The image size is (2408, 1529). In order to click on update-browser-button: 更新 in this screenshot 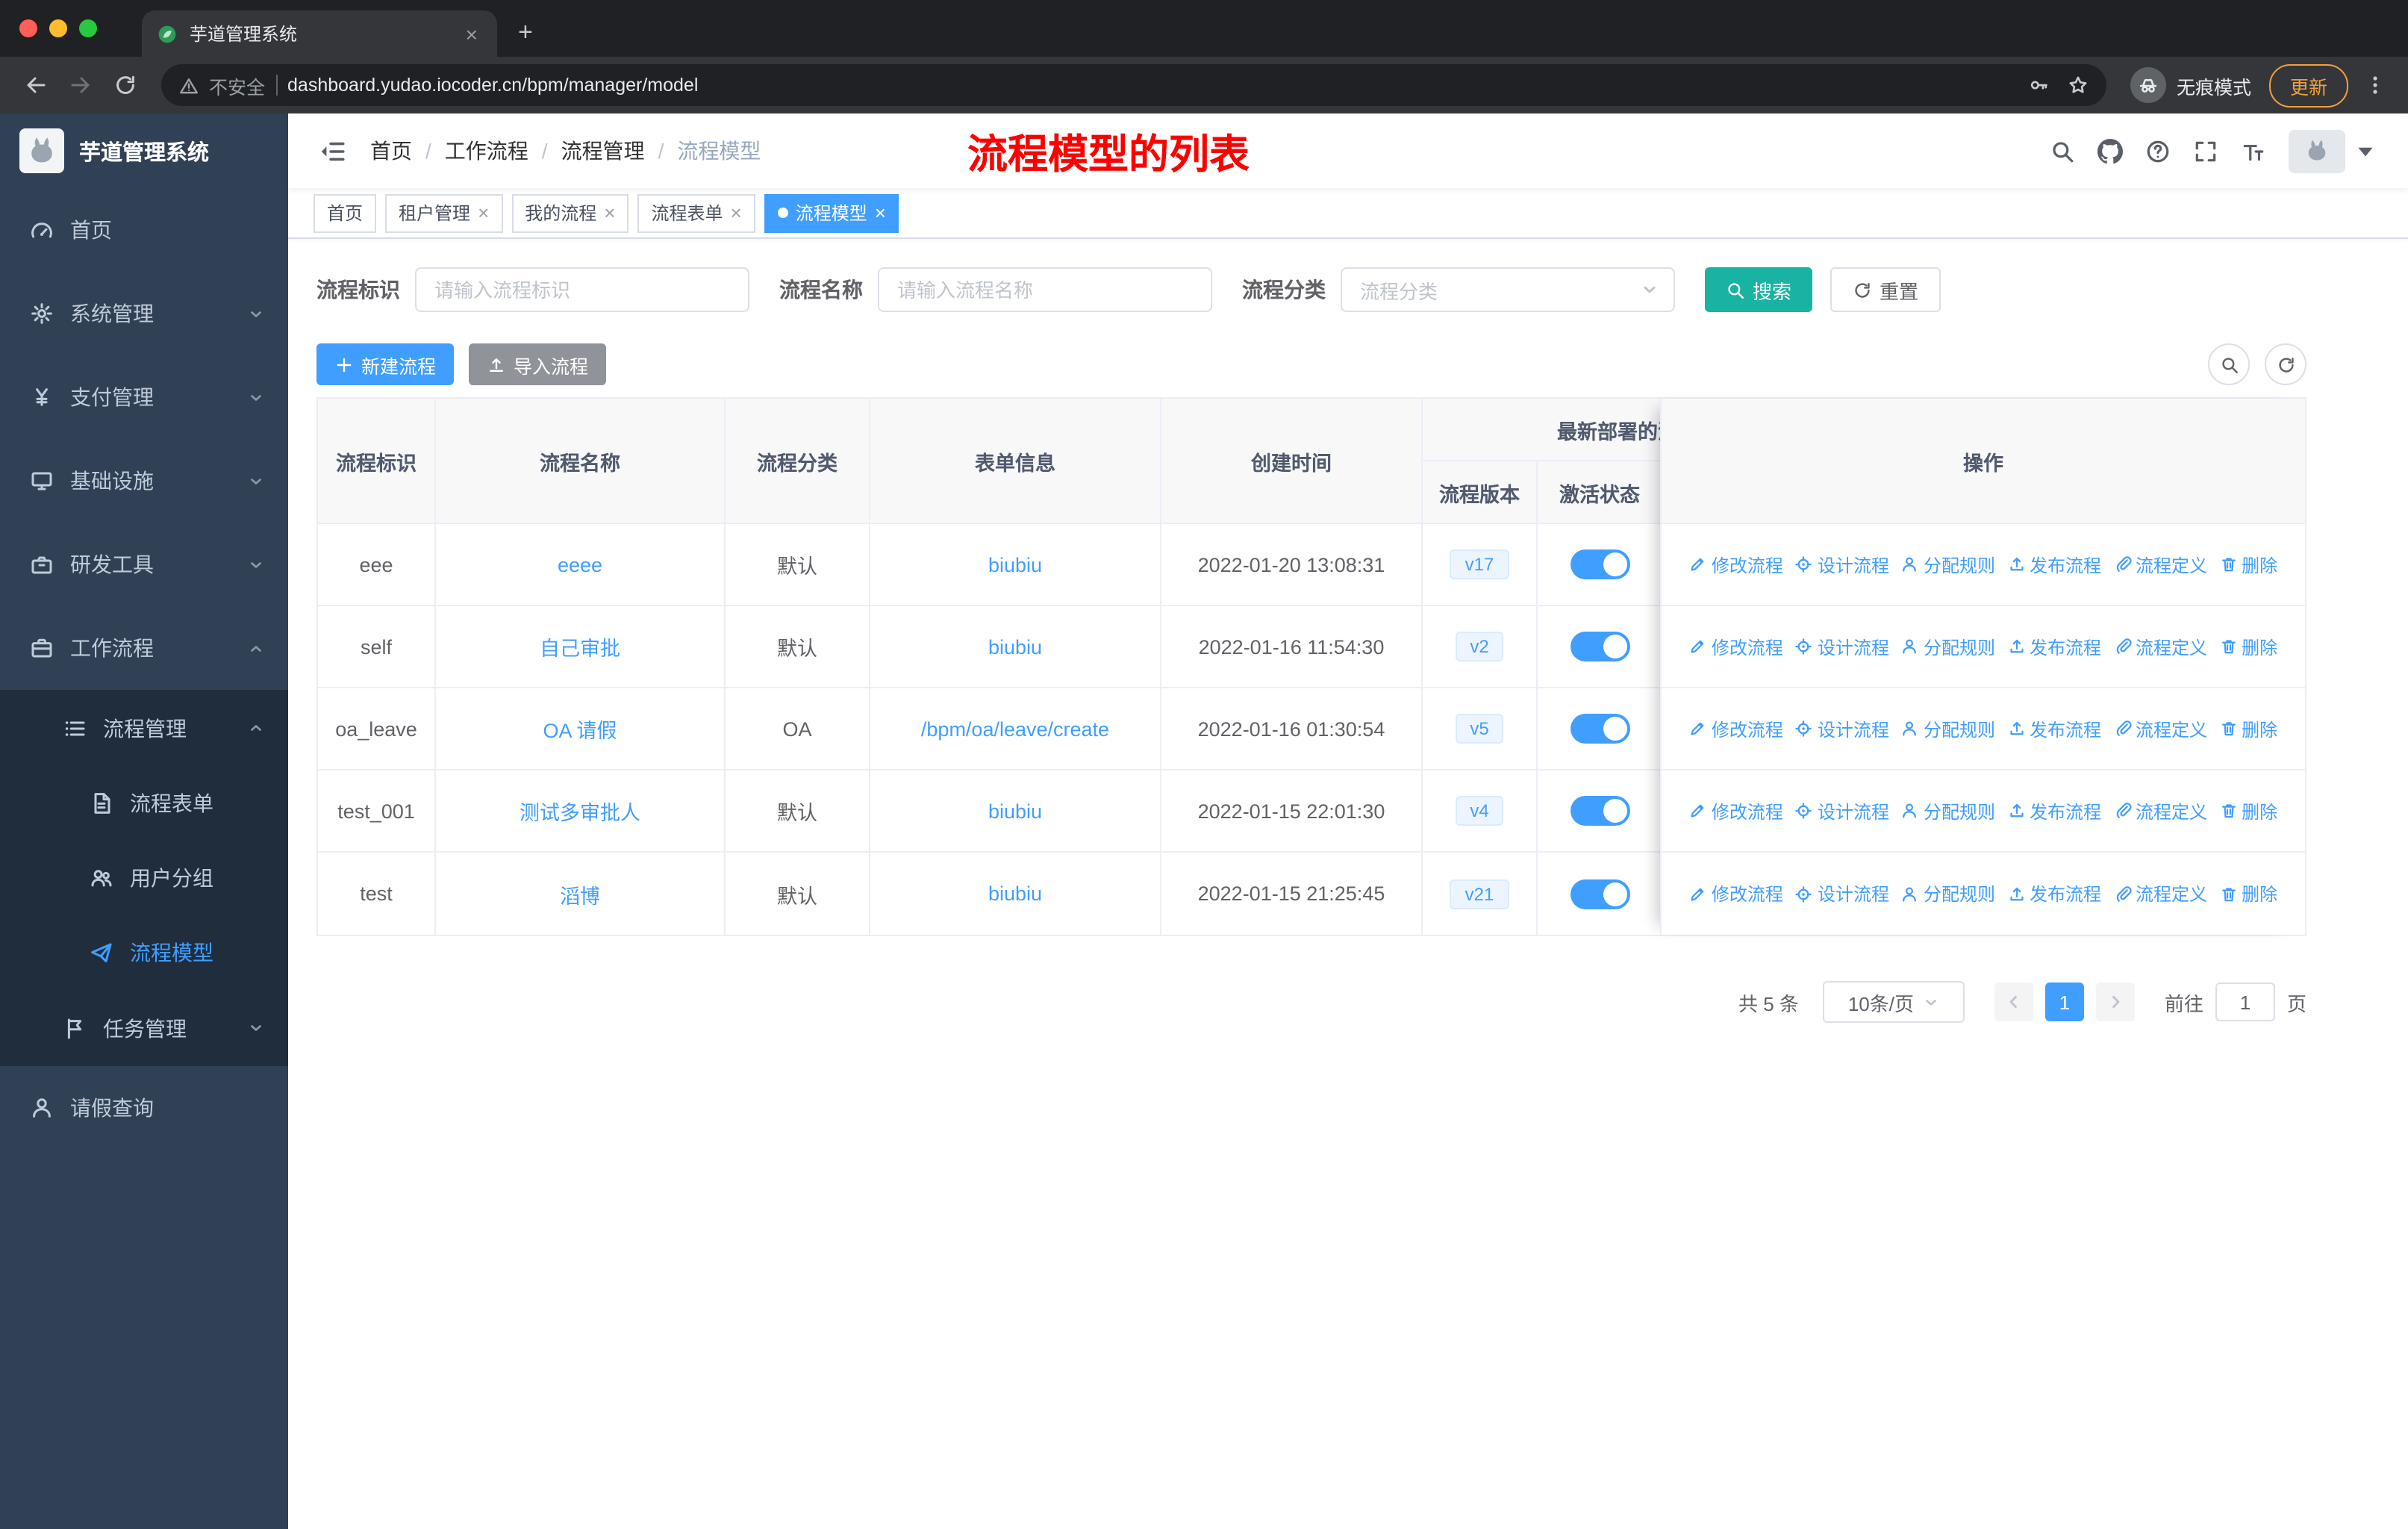, I will do `click(2308, 85)`.